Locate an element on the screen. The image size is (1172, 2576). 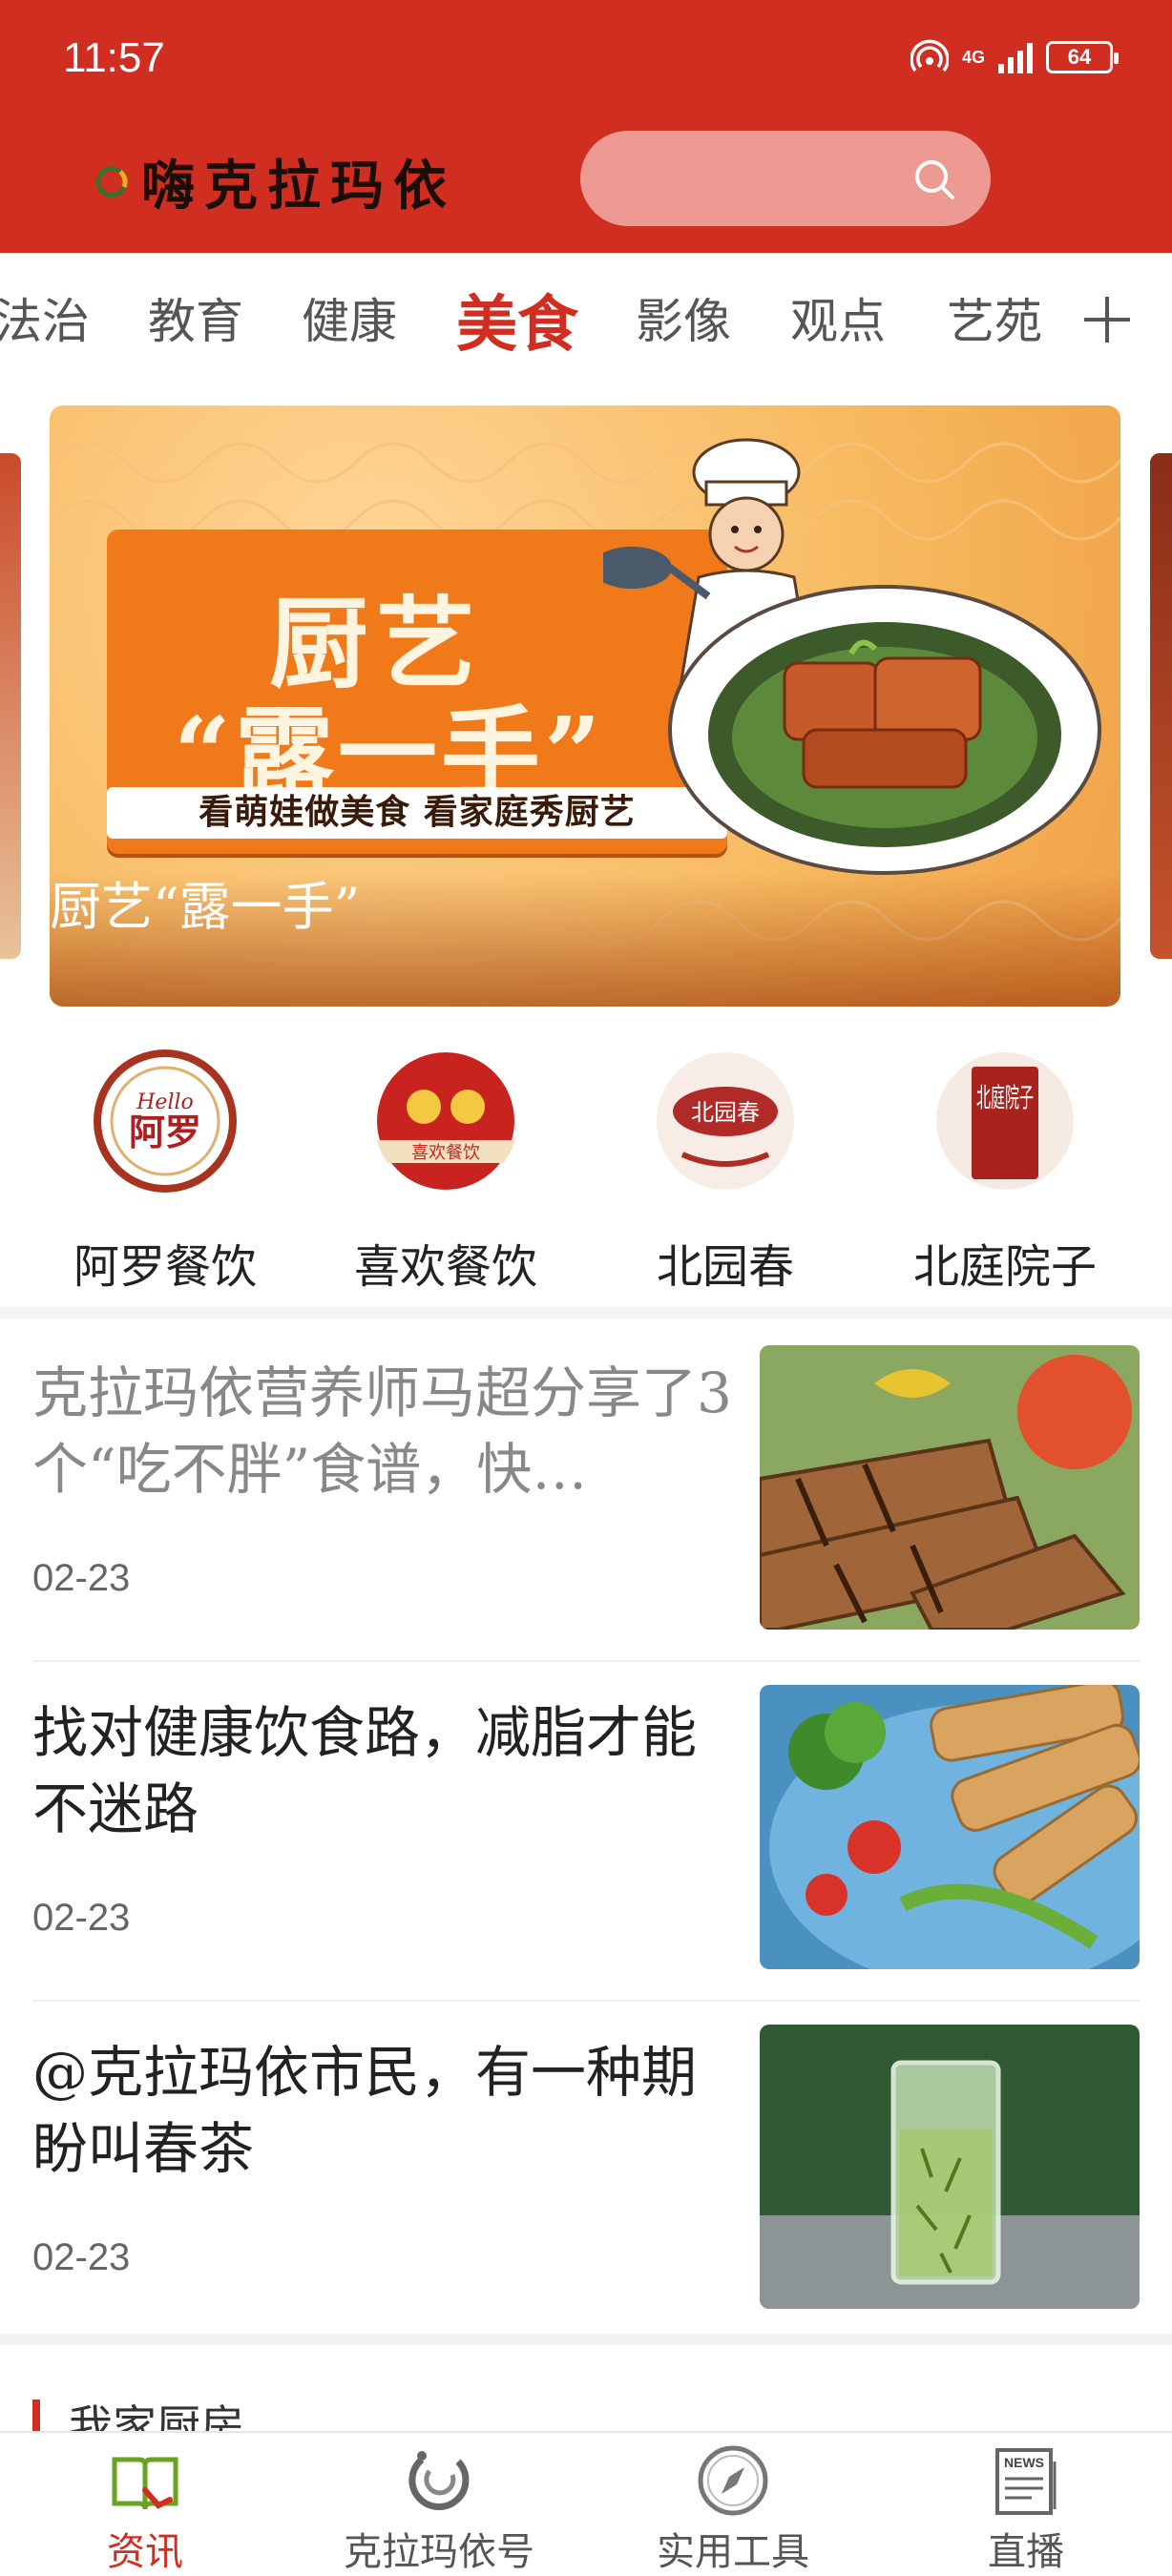
restaurant-name: 喜欢餐饮 is located at coordinates (445, 1267).